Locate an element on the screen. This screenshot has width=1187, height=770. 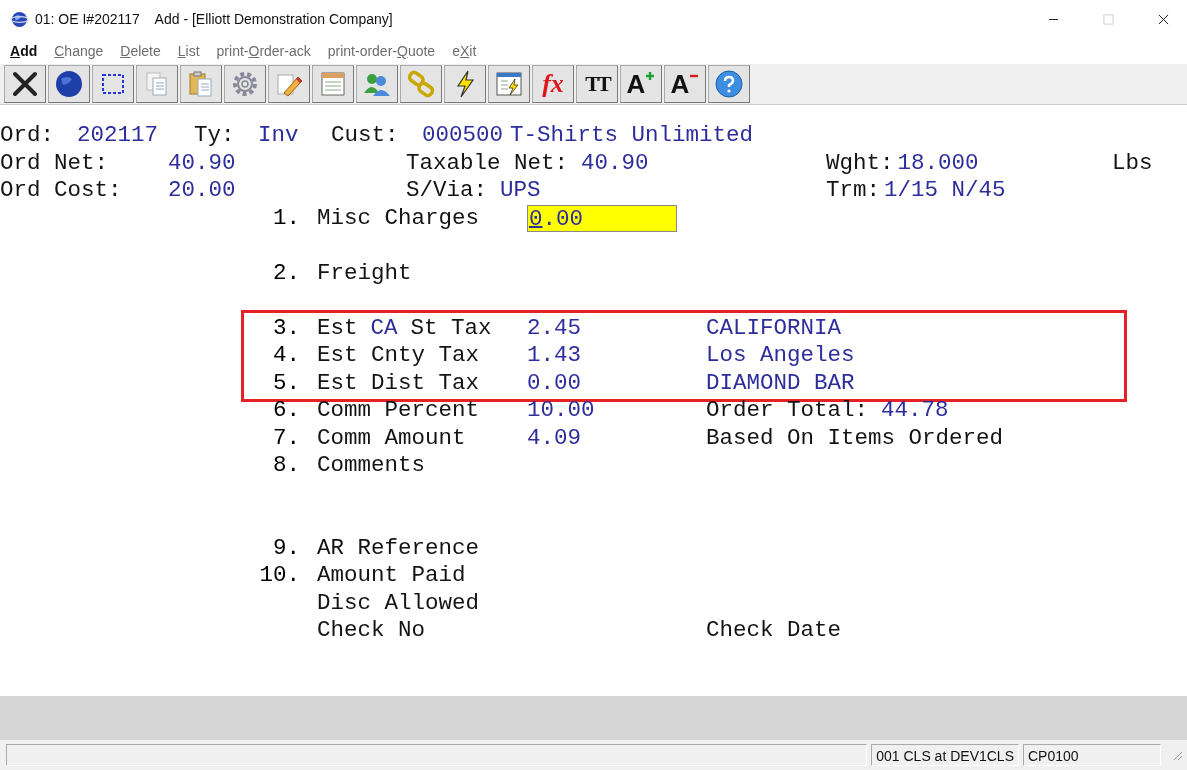
field-value: 10.00 is located at coordinates (561, 411).